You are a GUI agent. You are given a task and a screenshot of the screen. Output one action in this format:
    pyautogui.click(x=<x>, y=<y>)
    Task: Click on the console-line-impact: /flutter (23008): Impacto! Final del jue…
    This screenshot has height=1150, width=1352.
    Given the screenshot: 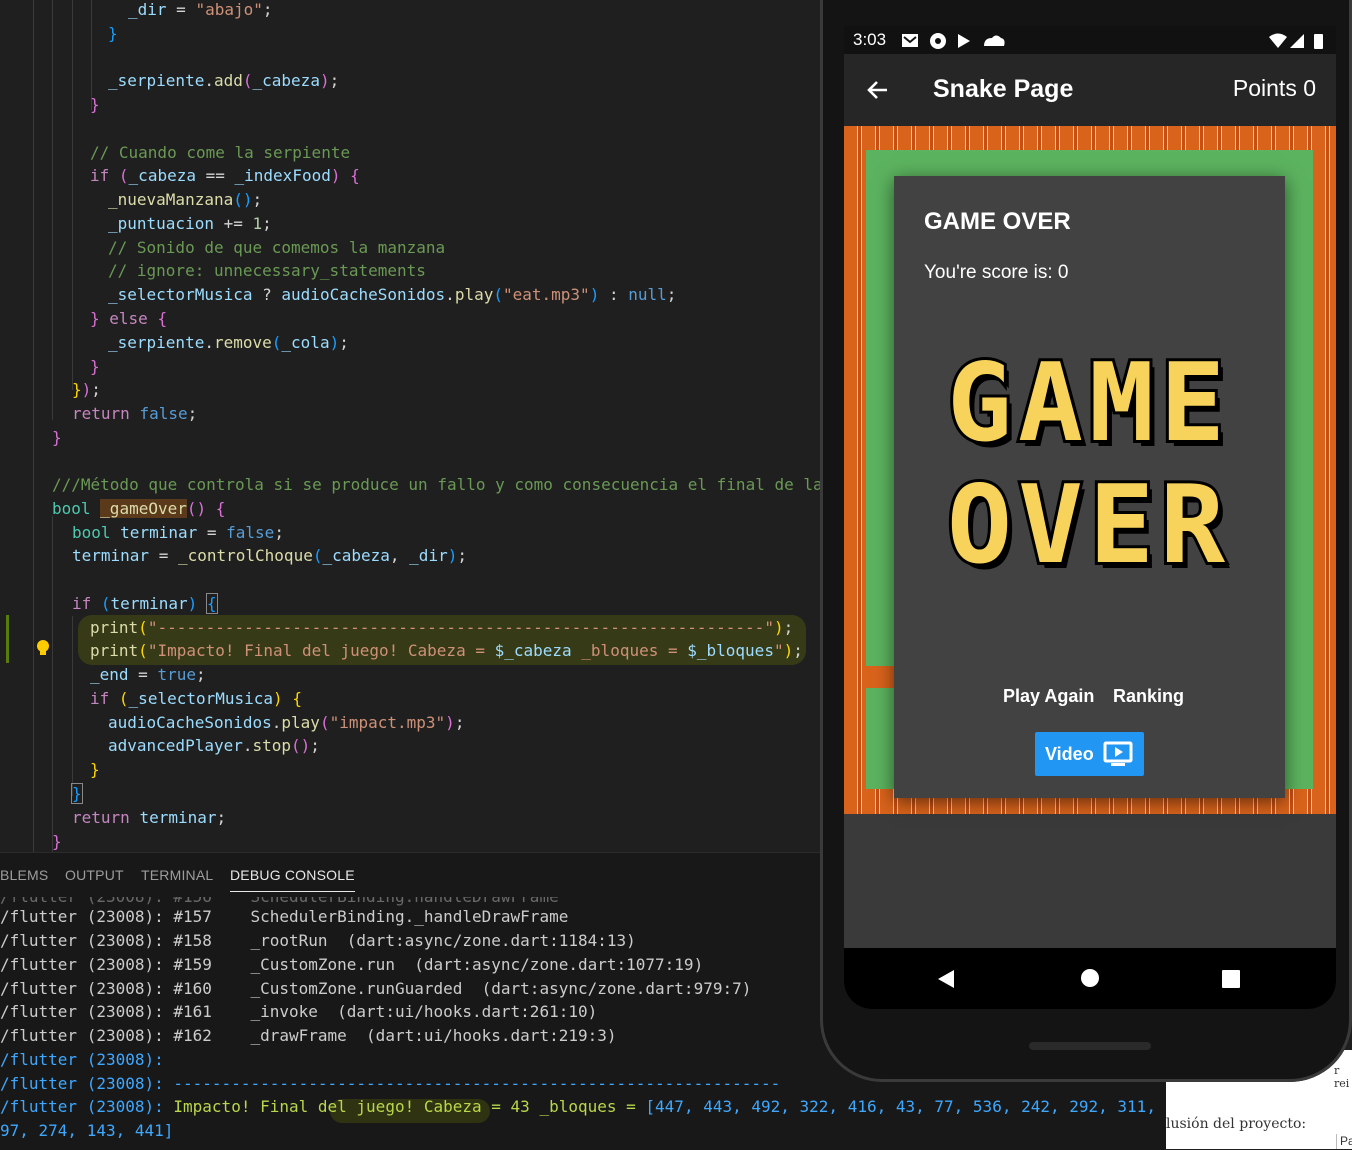 What is the action you would take?
    pyautogui.click(x=578, y=1107)
    